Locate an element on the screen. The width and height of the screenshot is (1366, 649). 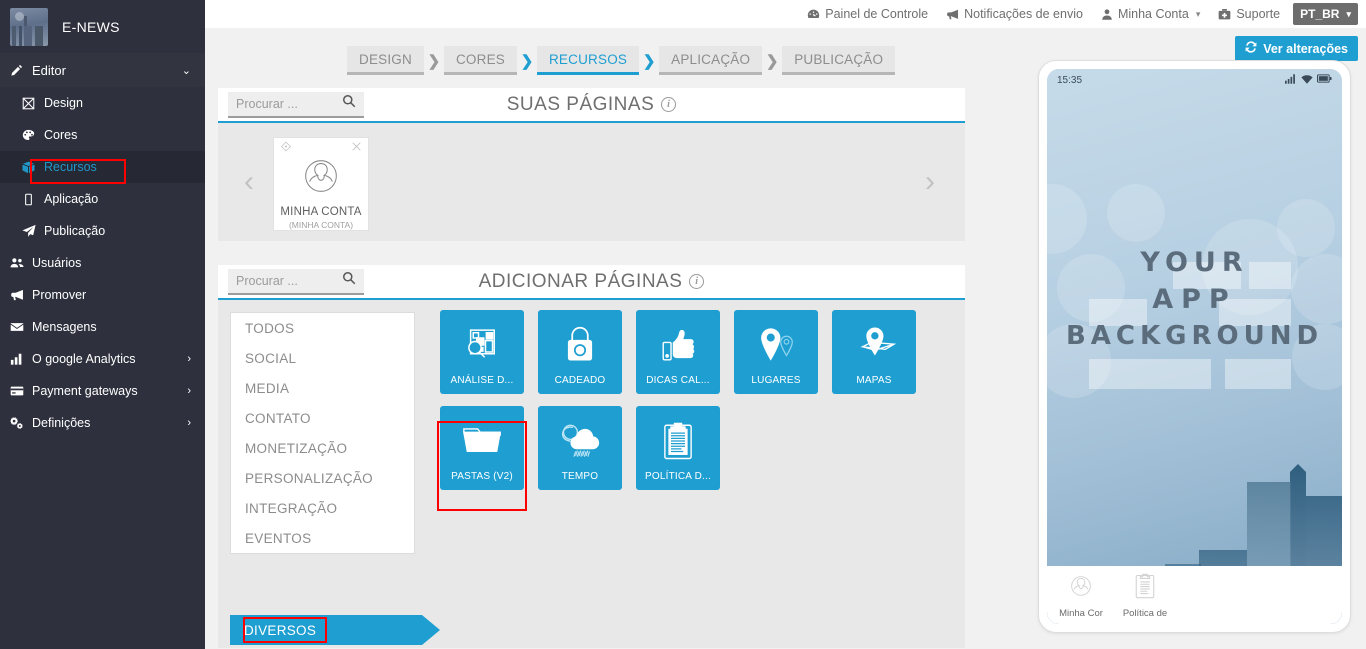
sidebar-group-editor: Editor ⌄ is located at coordinates (102, 70).